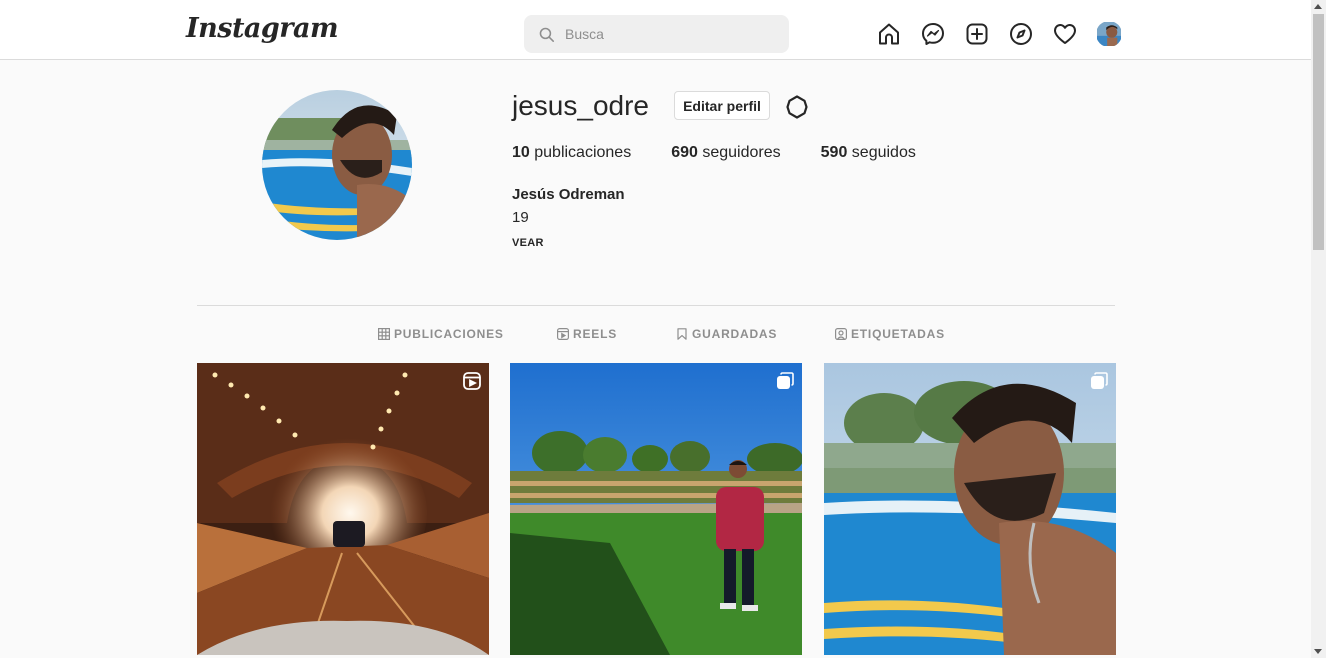  Describe the element at coordinates (595, 334) in the screenshot. I see `tab-label: REELS` at that location.